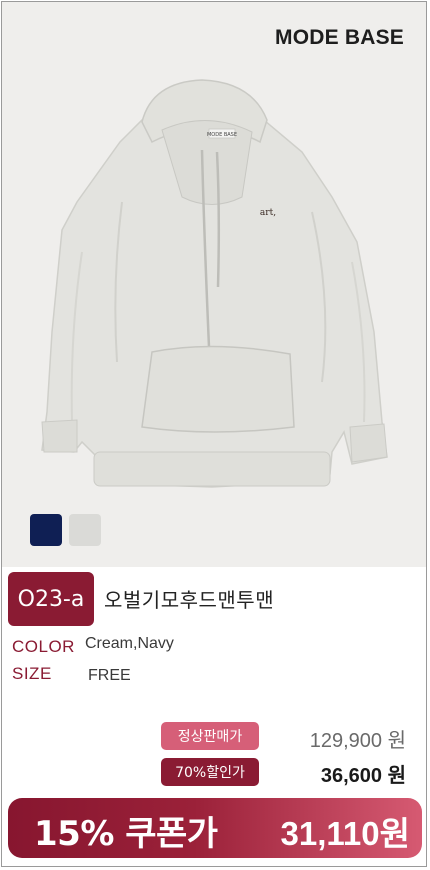 The image size is (430, 870). I want to click on regular-price: 129,900 원, so click(357, 741).